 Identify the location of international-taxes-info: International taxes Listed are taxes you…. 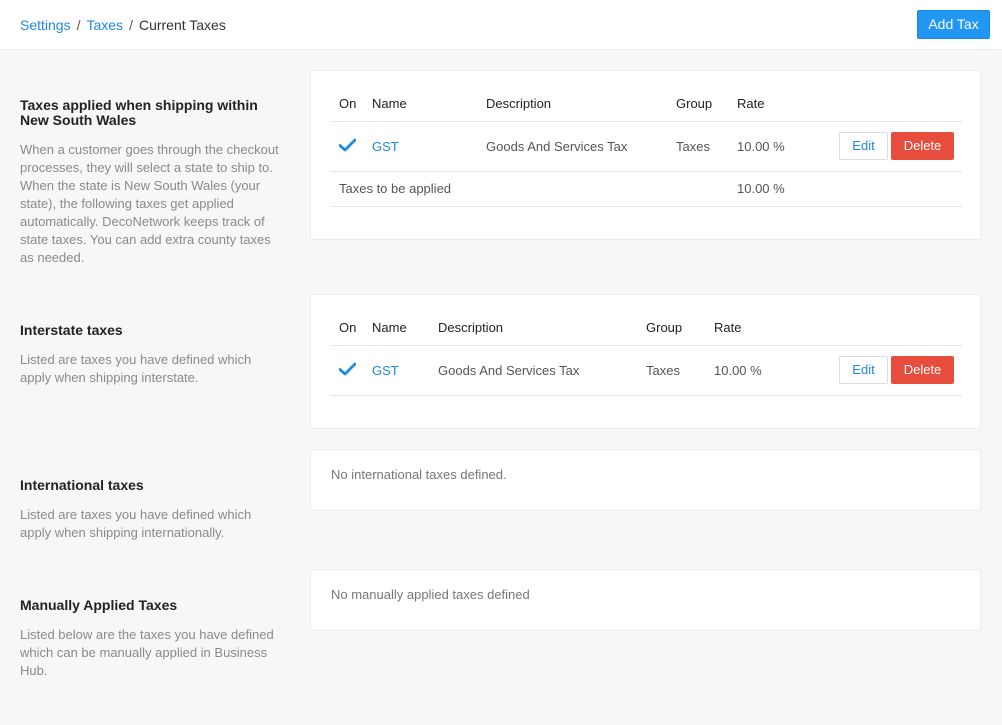
(150, 510).